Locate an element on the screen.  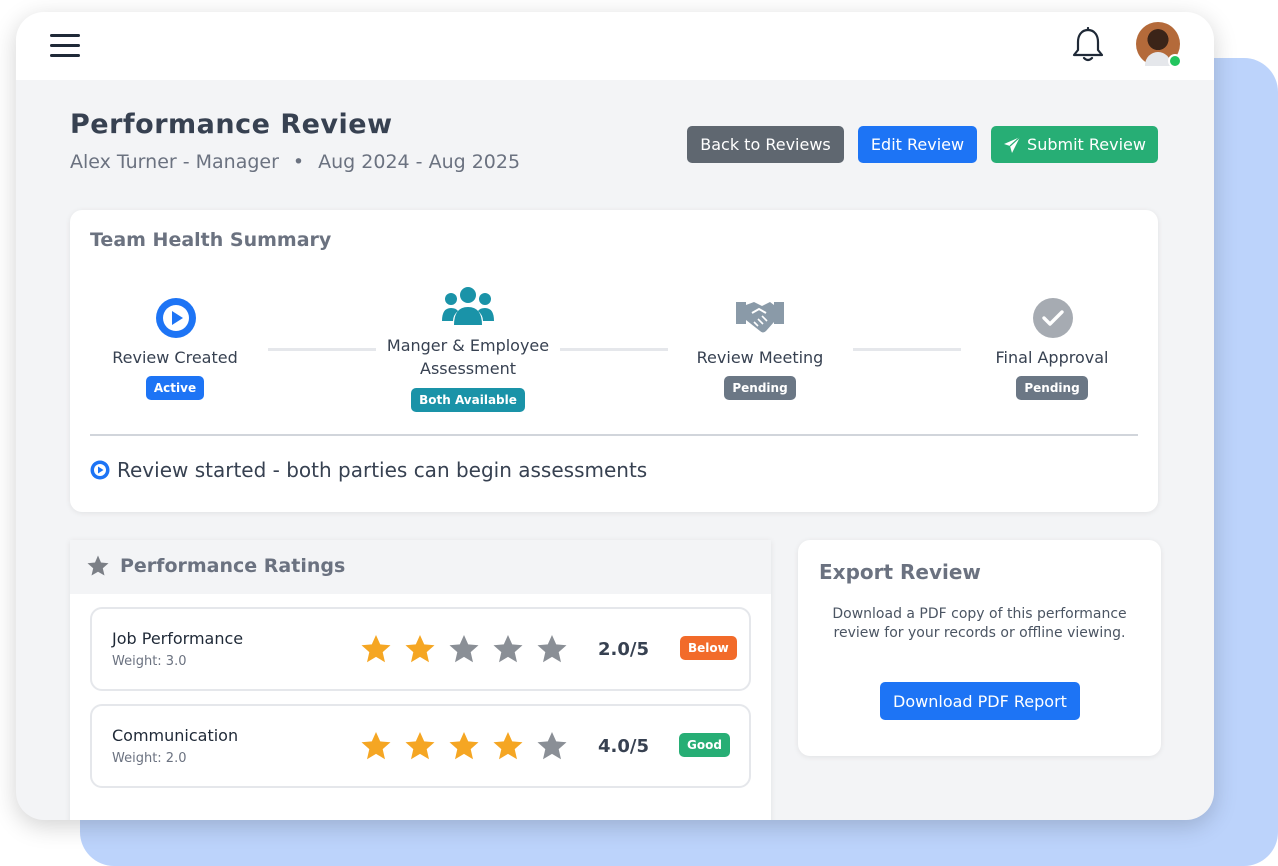
step-label: Review Created is located at coordinates (175, 357).